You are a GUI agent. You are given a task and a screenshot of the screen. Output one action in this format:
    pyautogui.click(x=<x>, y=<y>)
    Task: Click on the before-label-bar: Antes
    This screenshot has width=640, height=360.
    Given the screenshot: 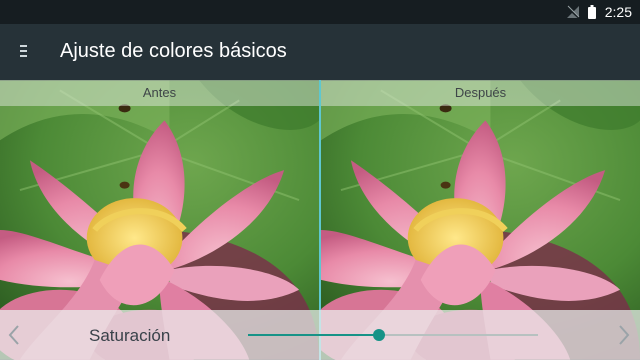 What is the action you would take?
    pyautogui.click(x=159, y=93)
    